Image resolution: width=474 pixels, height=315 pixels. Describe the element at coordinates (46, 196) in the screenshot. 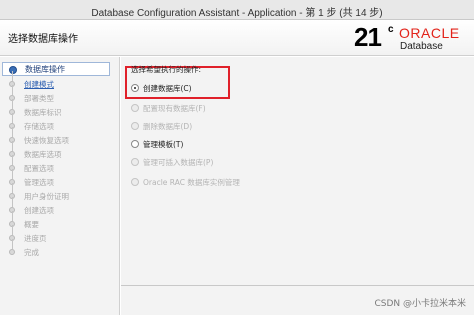

I see `step-label: 用户身份证明` at that location.